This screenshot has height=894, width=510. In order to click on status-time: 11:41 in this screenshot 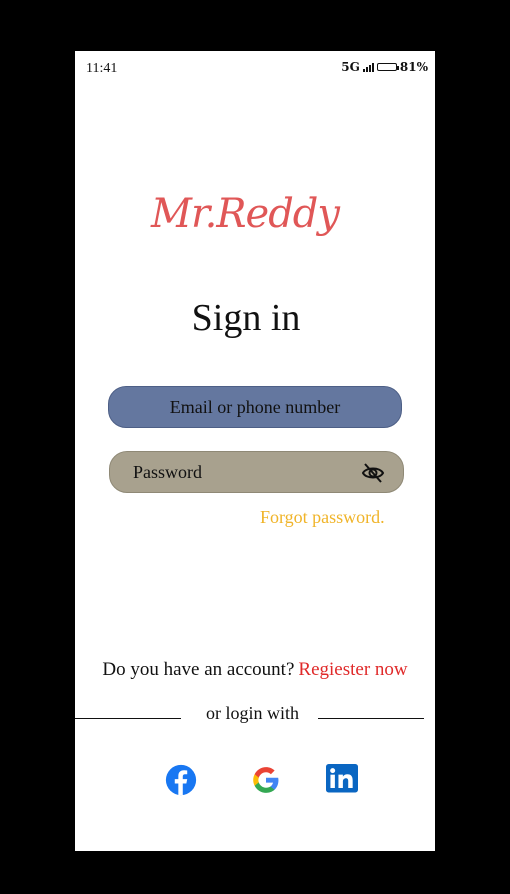, I will do `click(102, 68)`.